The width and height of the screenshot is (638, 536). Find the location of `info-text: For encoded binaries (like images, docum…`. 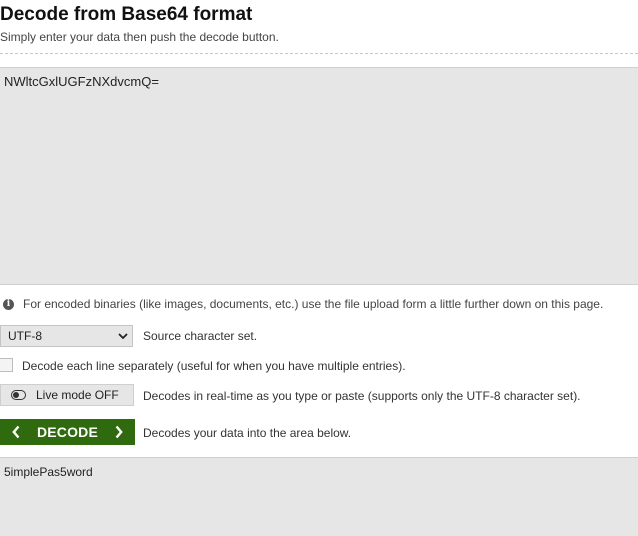

info-text: For encoded binaries (like images, docum… is located at coordinates (313, 304).